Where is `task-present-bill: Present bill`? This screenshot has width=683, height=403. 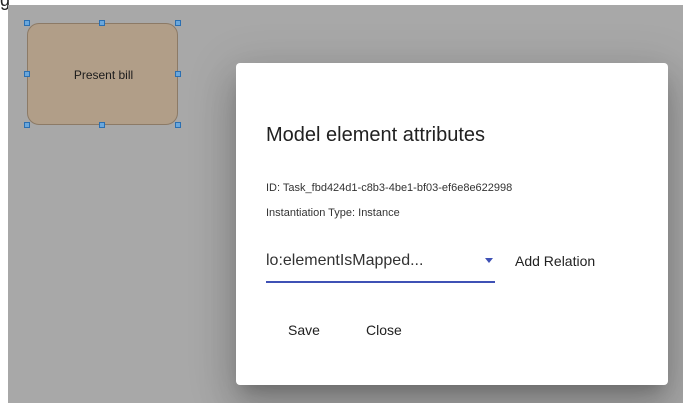 task-present-bill: Present bill is located at coordinates (102, 74).